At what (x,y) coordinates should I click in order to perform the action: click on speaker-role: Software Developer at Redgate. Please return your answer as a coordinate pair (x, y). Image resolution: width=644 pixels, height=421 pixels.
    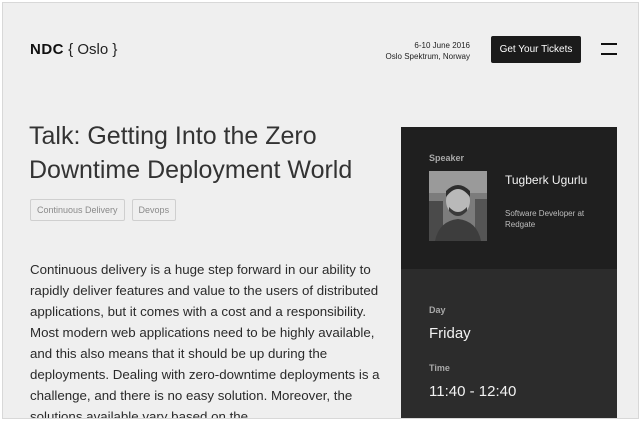
    Looking at the image, I should click on (545, 219).